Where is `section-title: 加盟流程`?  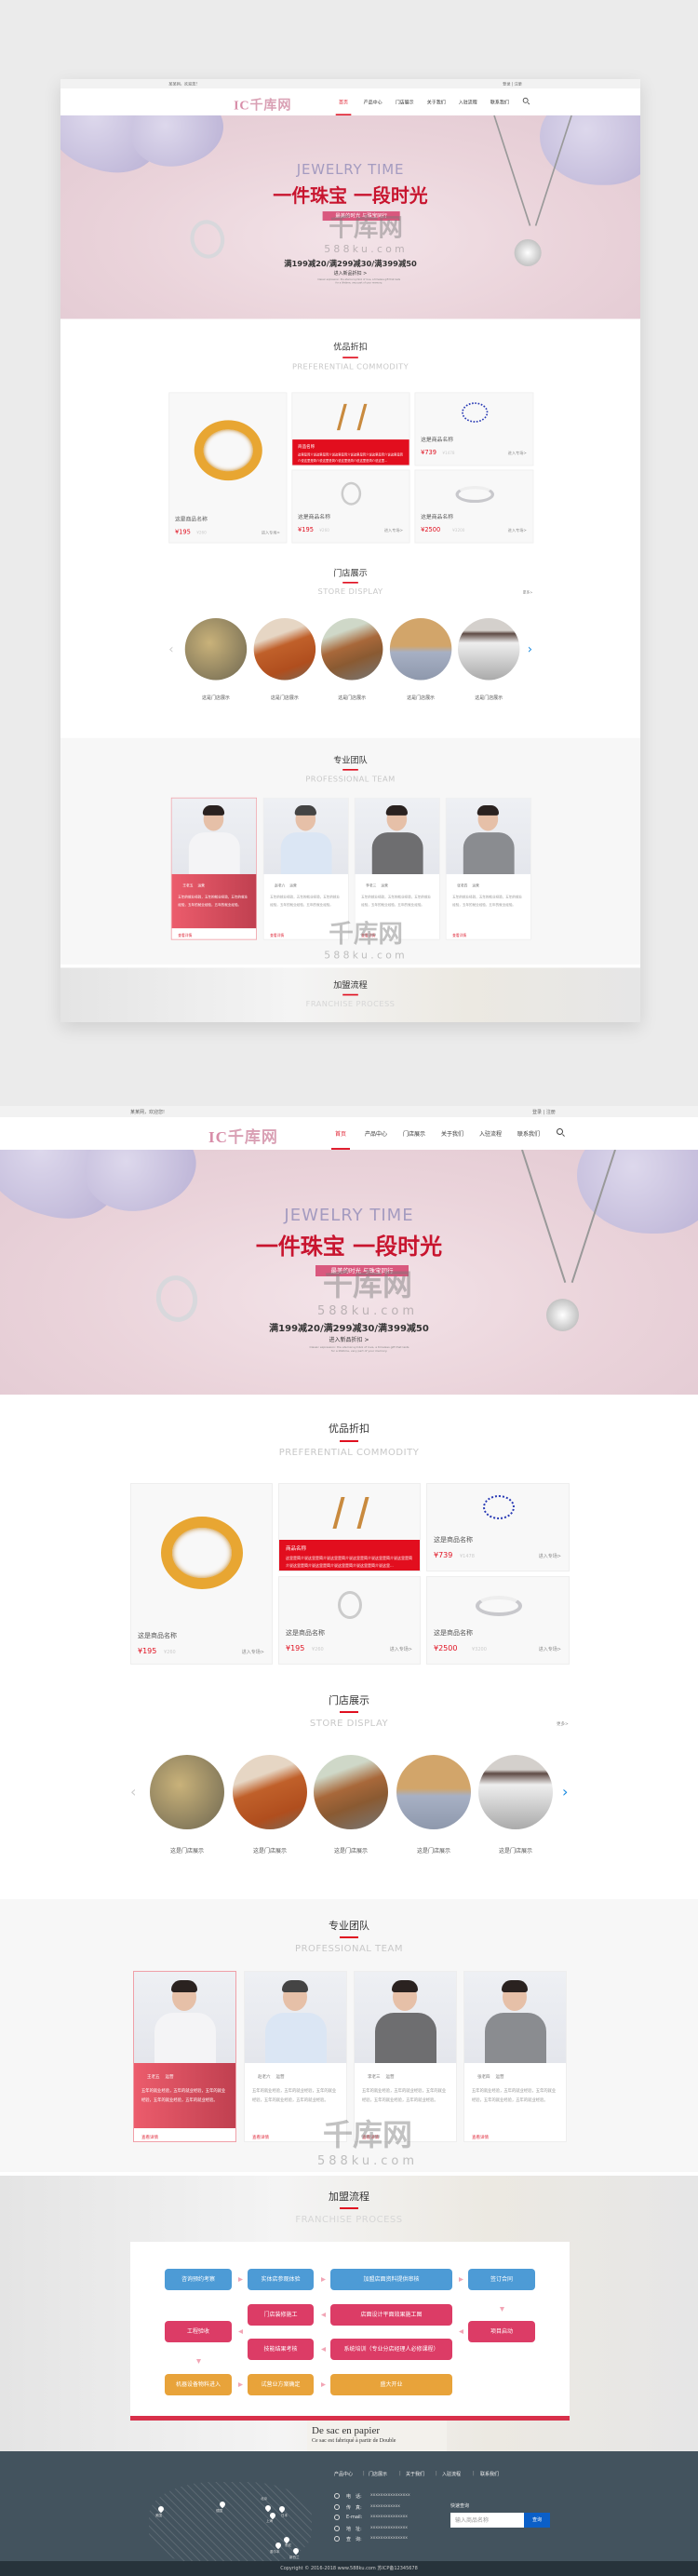
section-title: 加盟流程 is located at coordinates (351, 985).